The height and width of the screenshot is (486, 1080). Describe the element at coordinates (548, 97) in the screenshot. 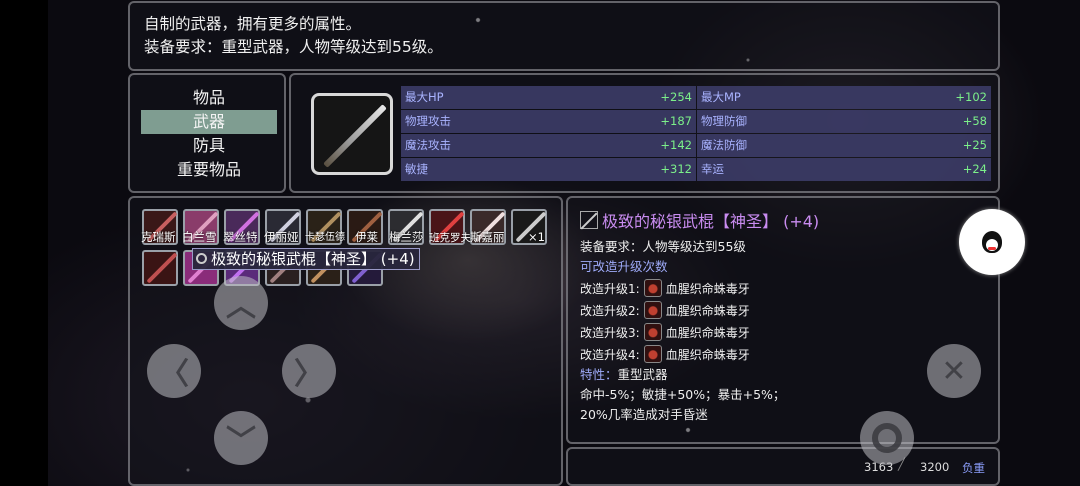

I see `stat-max-hp: 最大HP +254` at that location.